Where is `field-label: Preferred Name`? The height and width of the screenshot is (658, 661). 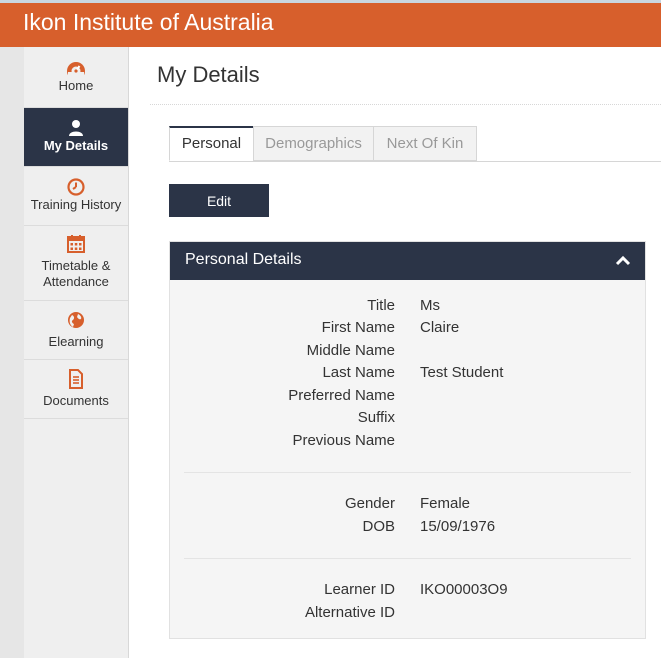 field-label: Preferred Name is located at coordinates (341, 395).